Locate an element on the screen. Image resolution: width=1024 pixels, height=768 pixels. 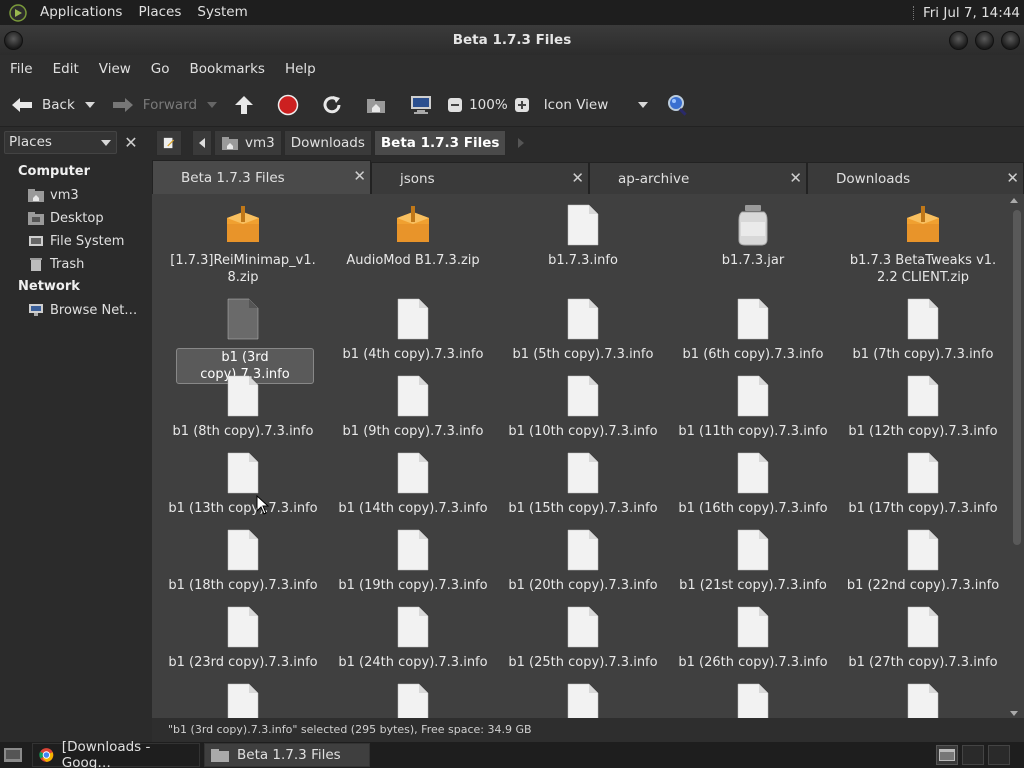
applications-menu: Applications is located at coordinates (81, 12).